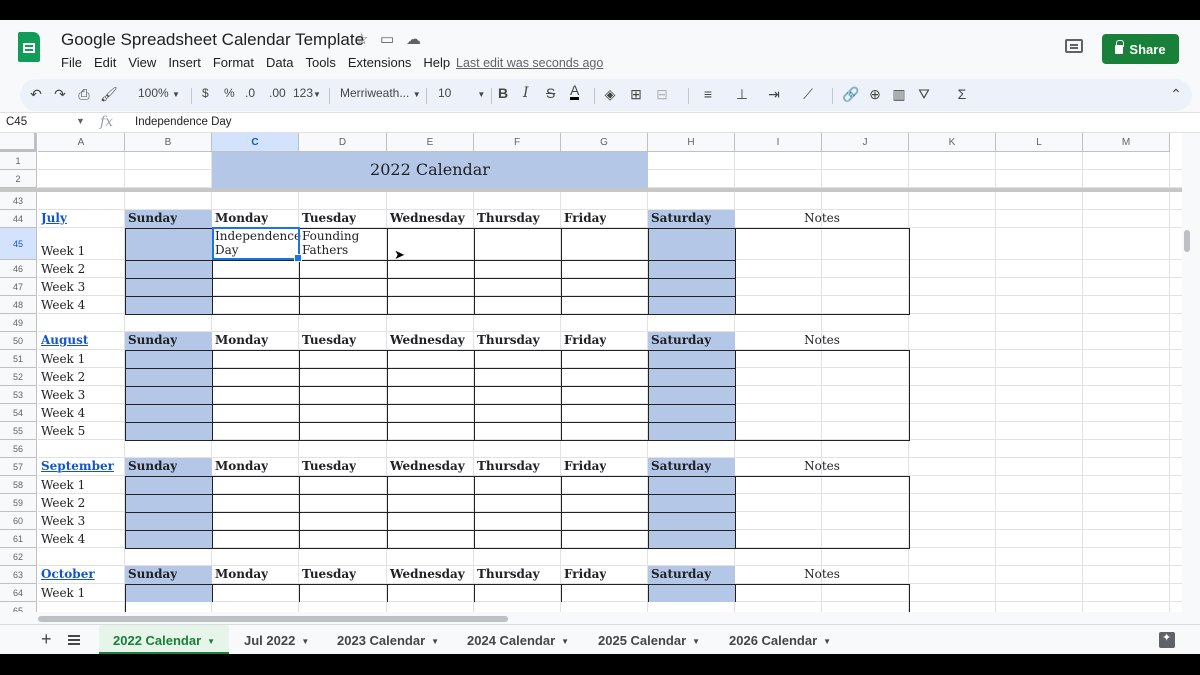 This screenshot has height=675, width=1200. Describe the element at coordinates (18, 485) in the screenshot. I see `row-header: 58` at that location.